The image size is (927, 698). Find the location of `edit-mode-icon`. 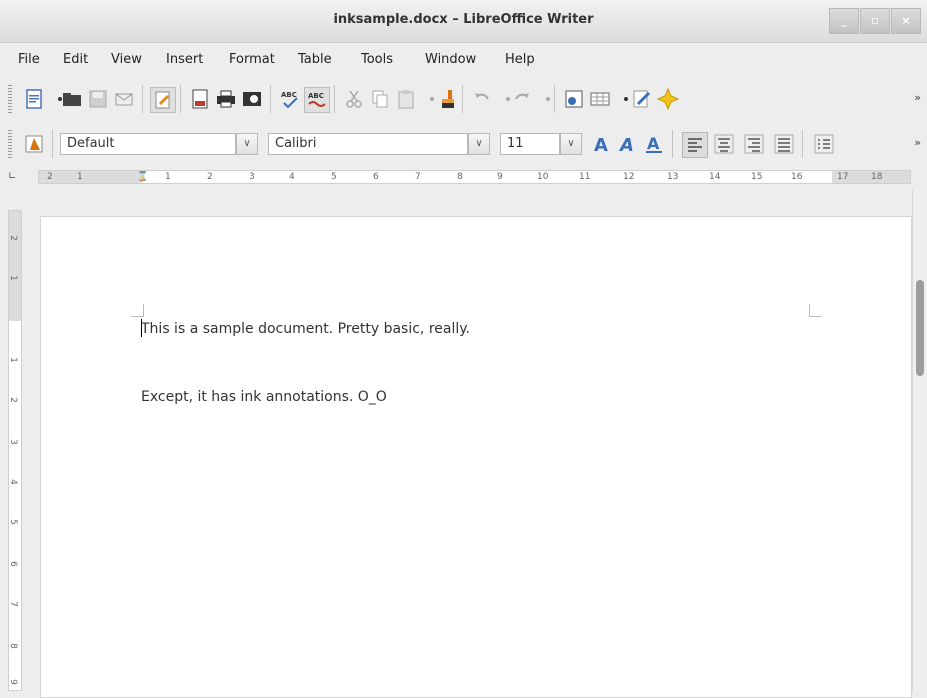

edit-mode-icon is located at coordinates (163, 100).